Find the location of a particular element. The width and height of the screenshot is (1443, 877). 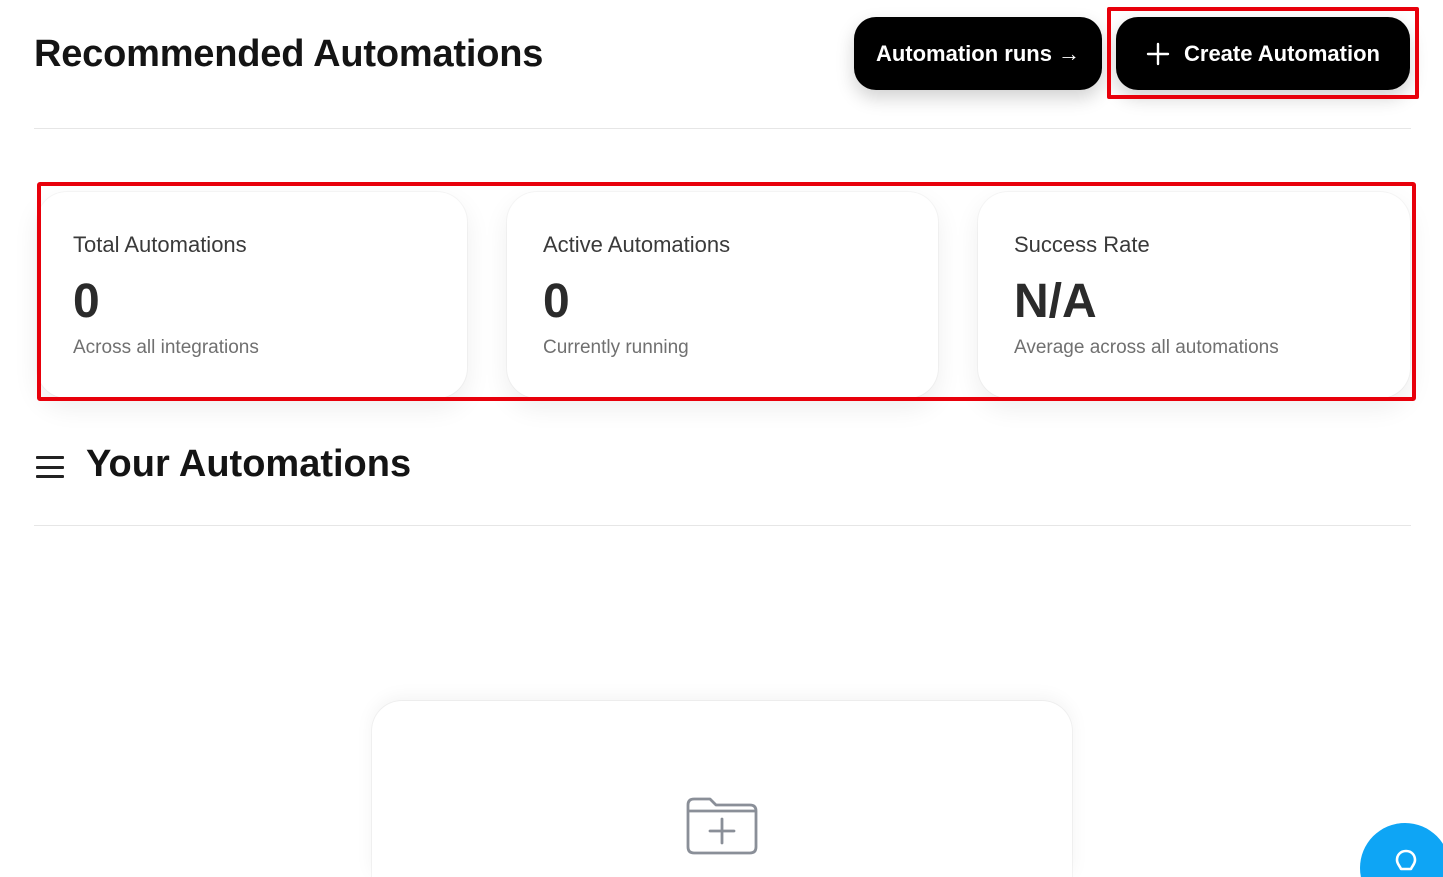

plus-icon is located at coordinates (1158, 54).